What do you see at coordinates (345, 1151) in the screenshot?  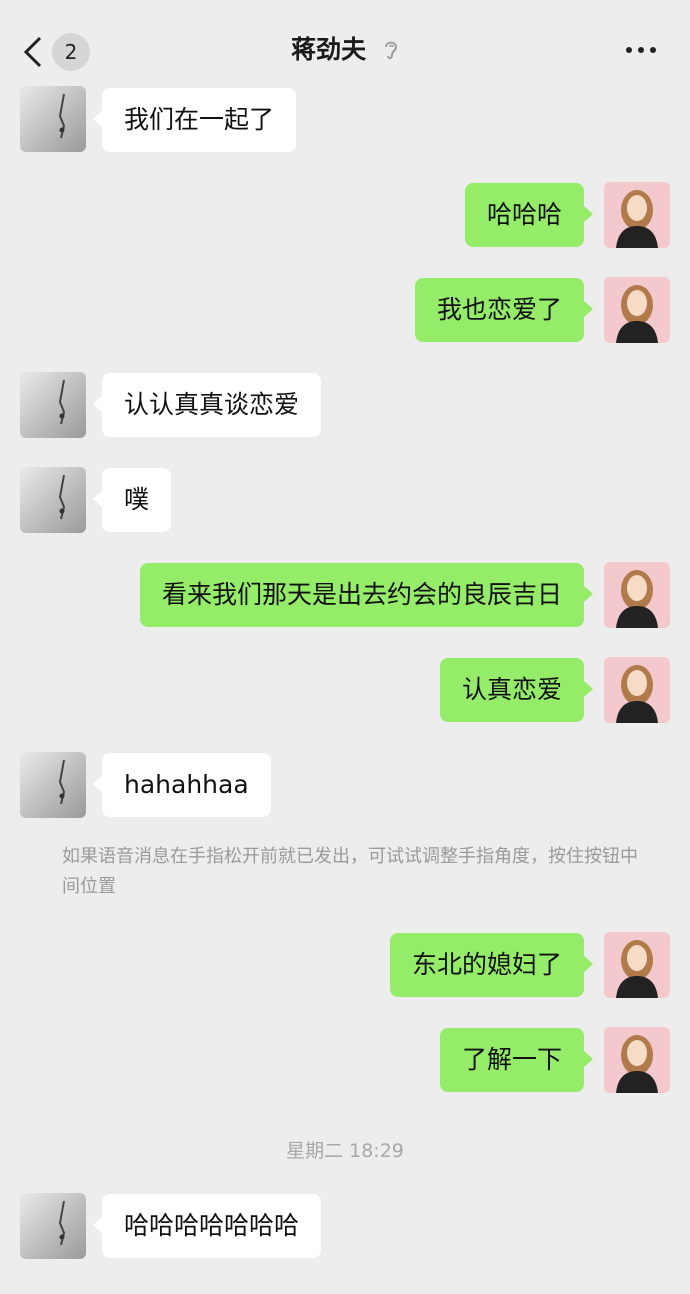 I see `timestamp: 星期二 18:29` at bounding box center [345, 1151].